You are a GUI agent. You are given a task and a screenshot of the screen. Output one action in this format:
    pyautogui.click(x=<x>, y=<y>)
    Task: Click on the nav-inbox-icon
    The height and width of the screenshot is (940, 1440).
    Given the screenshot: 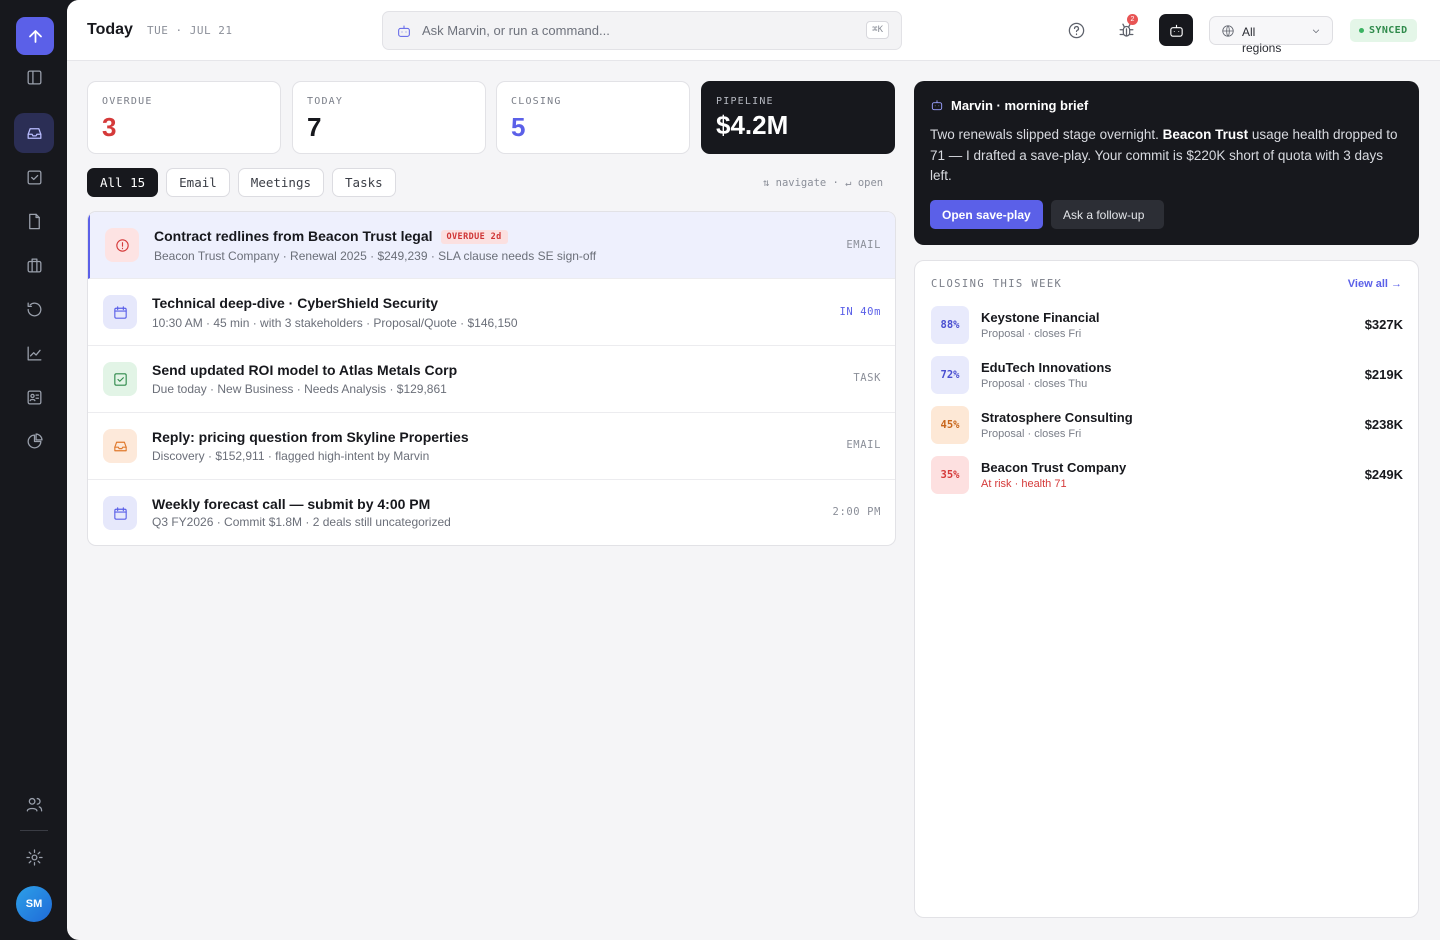 What is the action you would take?
    pyautogui.click(x=34, y=133)
    